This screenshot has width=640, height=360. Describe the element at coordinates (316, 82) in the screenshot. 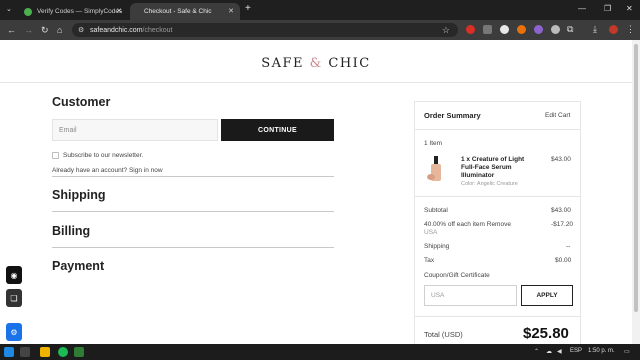

I see `header-divider` at that location.